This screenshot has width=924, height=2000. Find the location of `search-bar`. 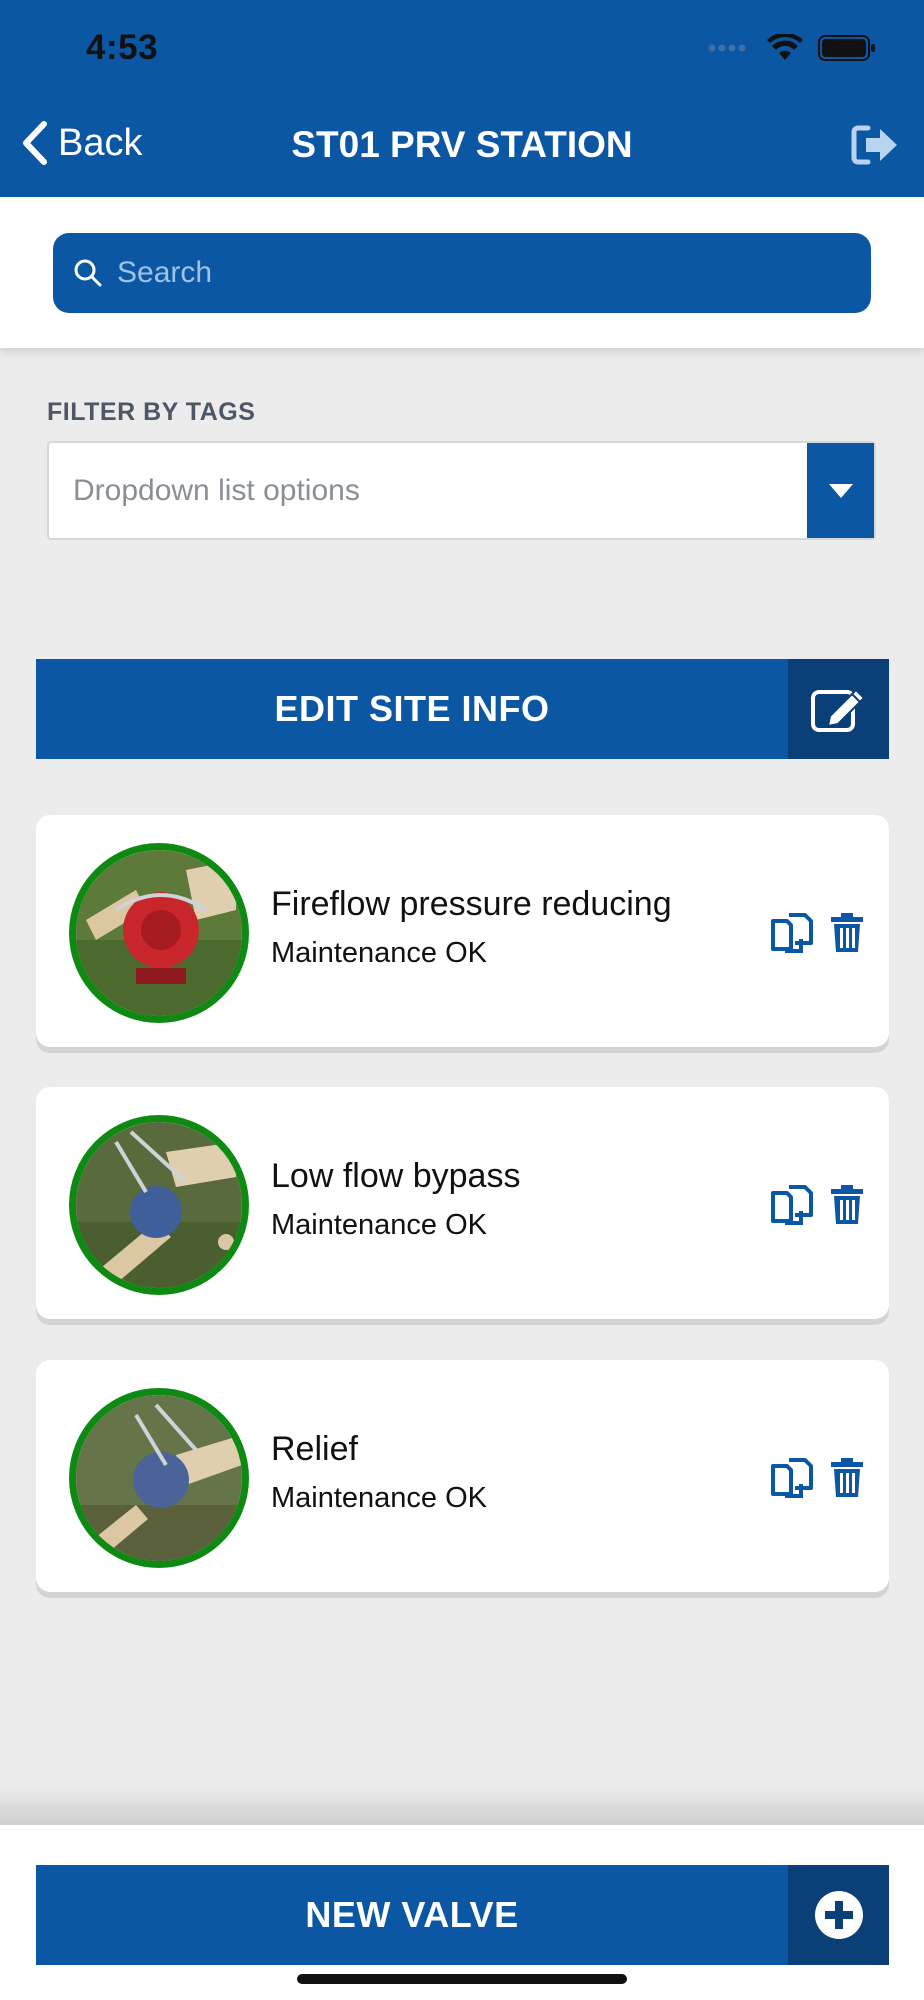

search-bar is located at coordinates (462, 273).